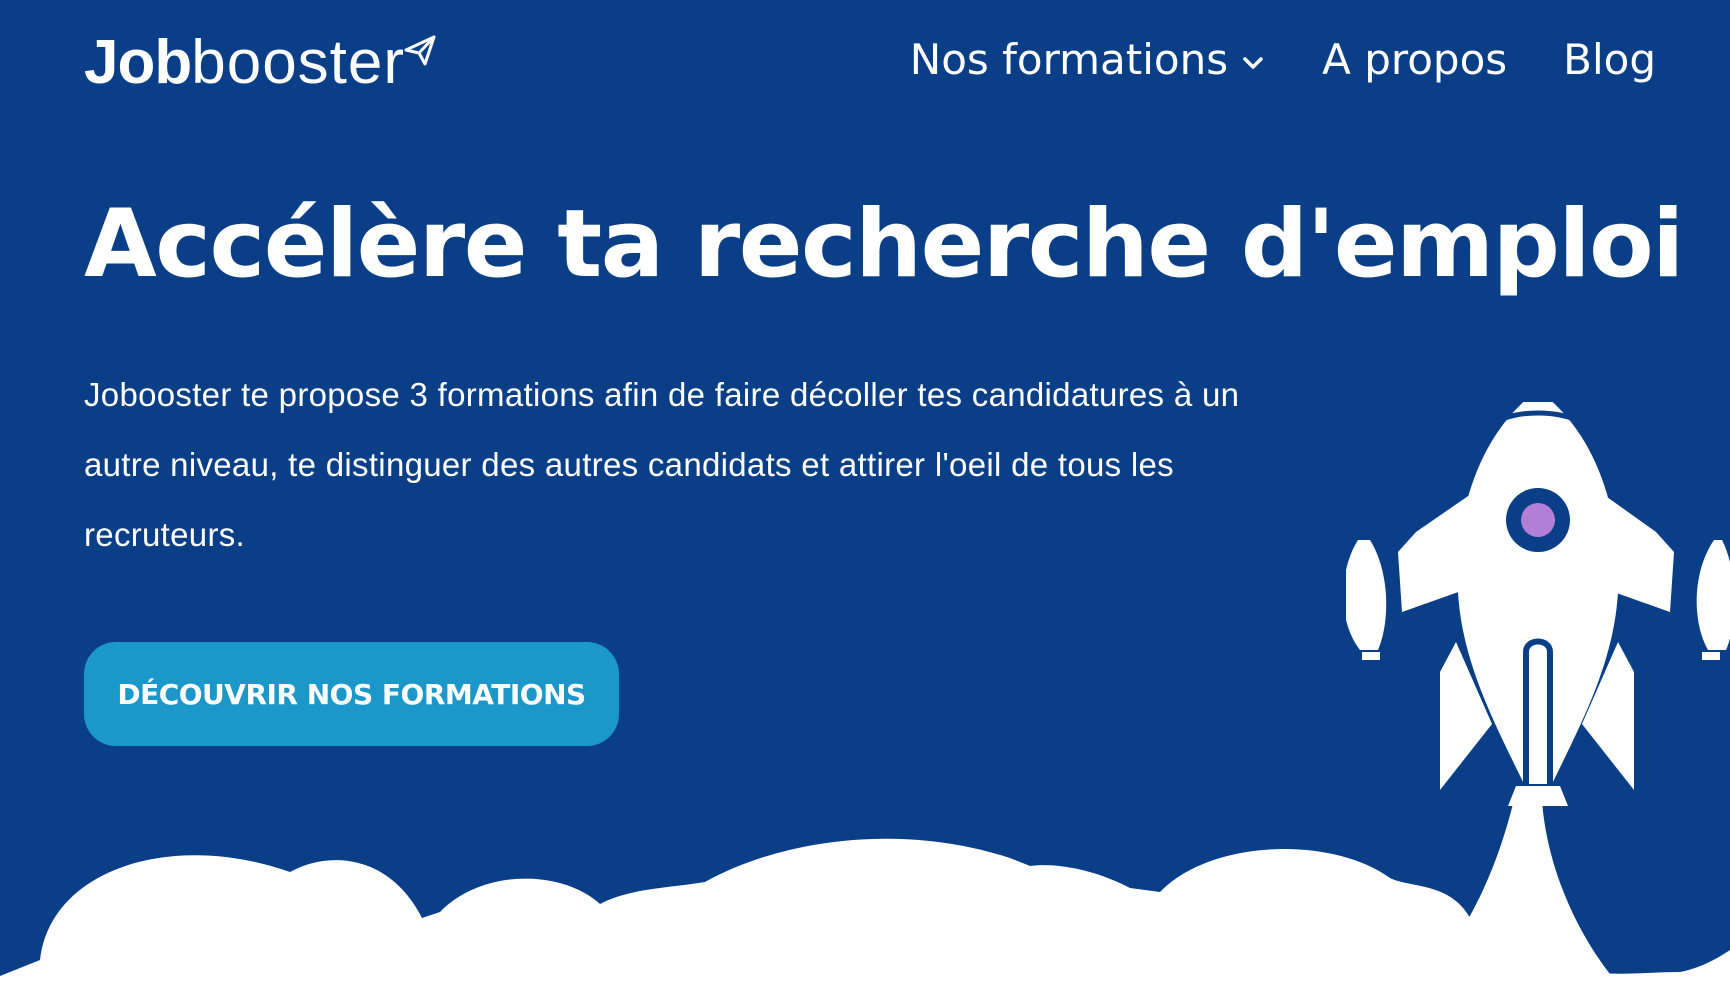 This screenshot has width=1730, height=998. Describe the element at coordinates (420, 50) in the screenshot. I see `paper-plane-icon` at that location.